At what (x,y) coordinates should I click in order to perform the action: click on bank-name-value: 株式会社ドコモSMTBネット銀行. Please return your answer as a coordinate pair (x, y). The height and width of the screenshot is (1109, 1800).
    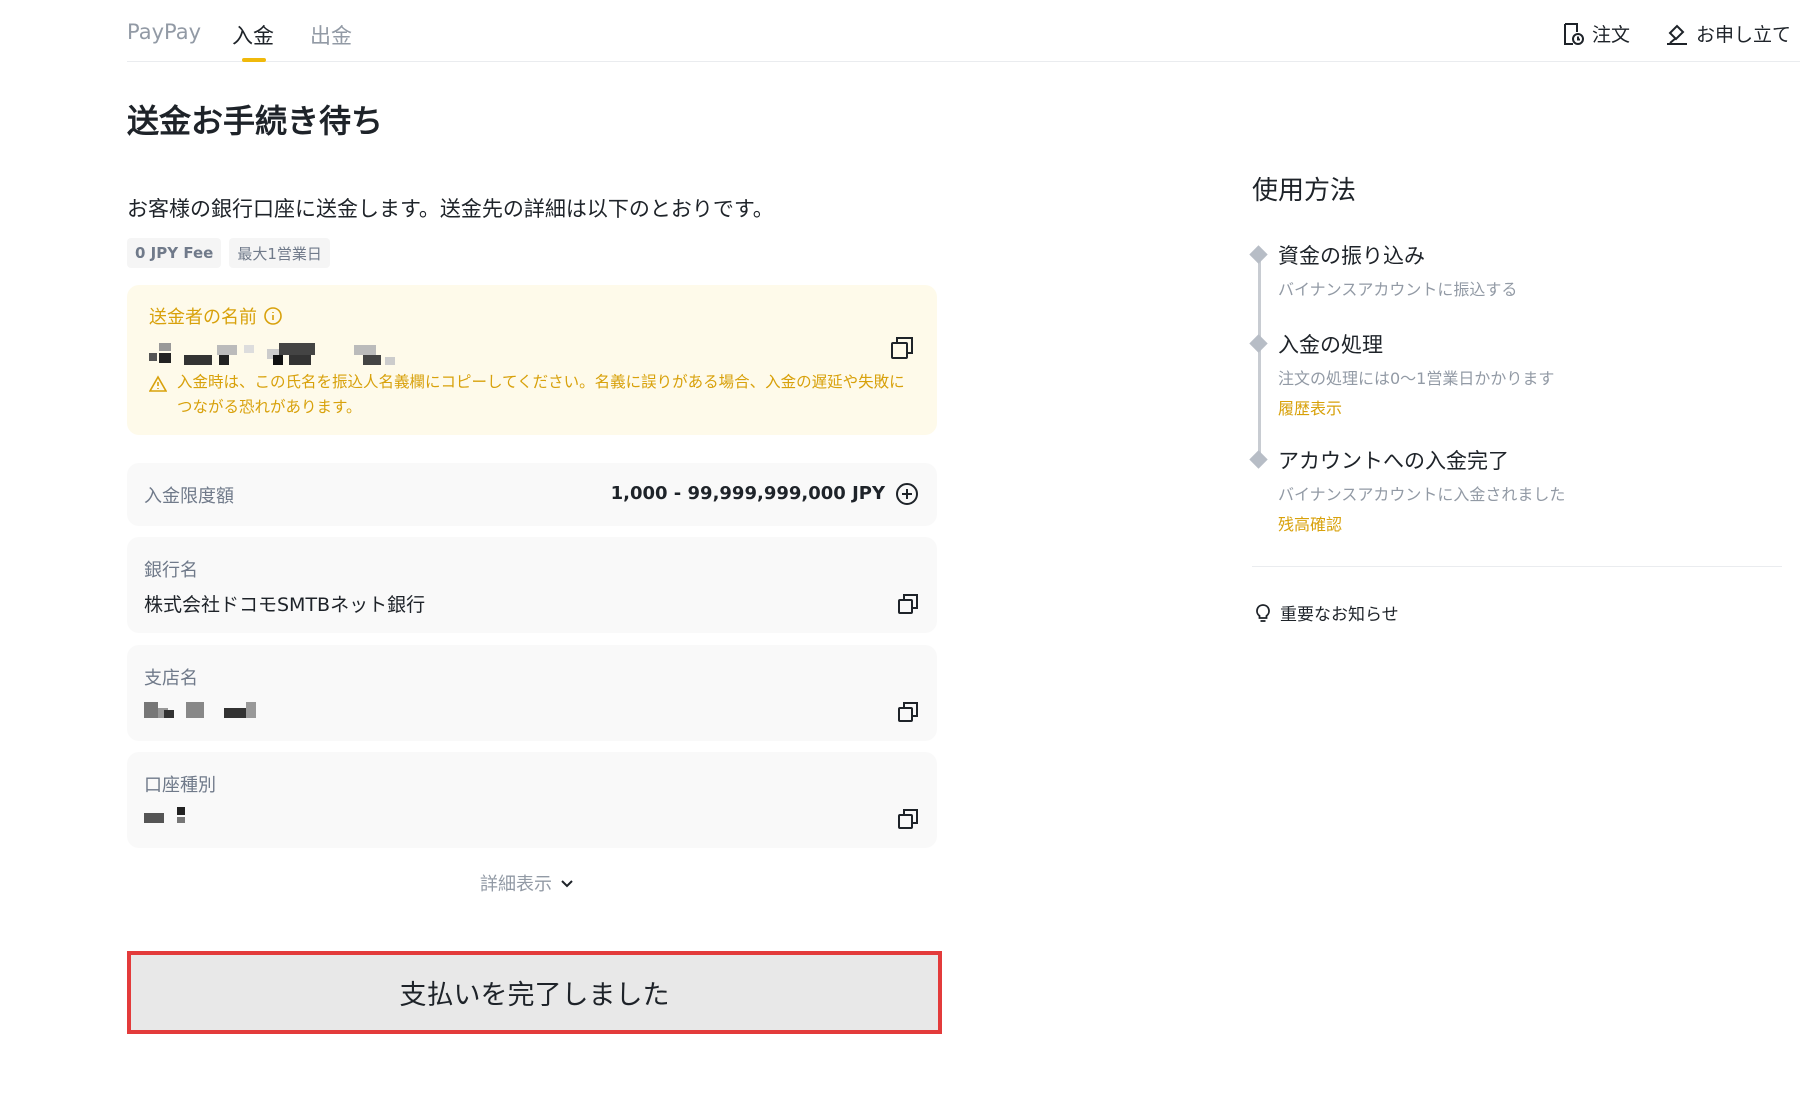
    Looking at the image, I should click on (285, 605).